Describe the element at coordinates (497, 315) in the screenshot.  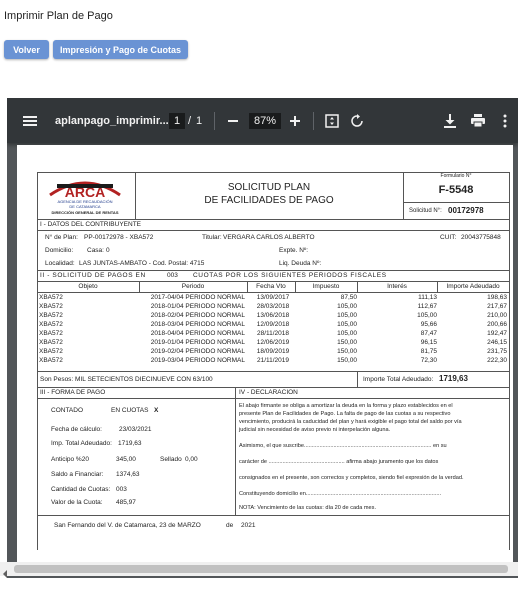
I see `cell-importe: 210,00` at that location.